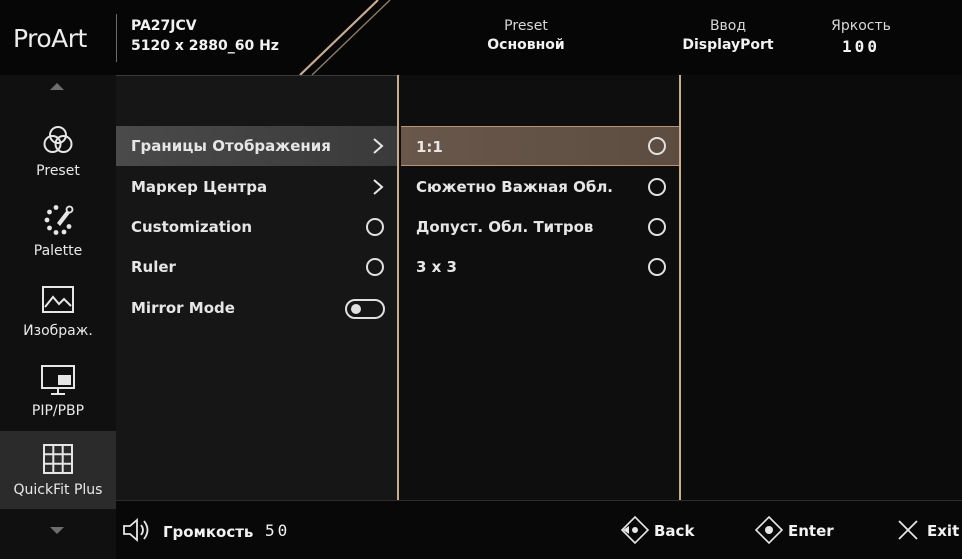 This screenshot has height=559, width=962. What do you see at coordinates (57, 86) in the screenshot?
I see `scroll-up-icon` at bounding box center [57, 86].